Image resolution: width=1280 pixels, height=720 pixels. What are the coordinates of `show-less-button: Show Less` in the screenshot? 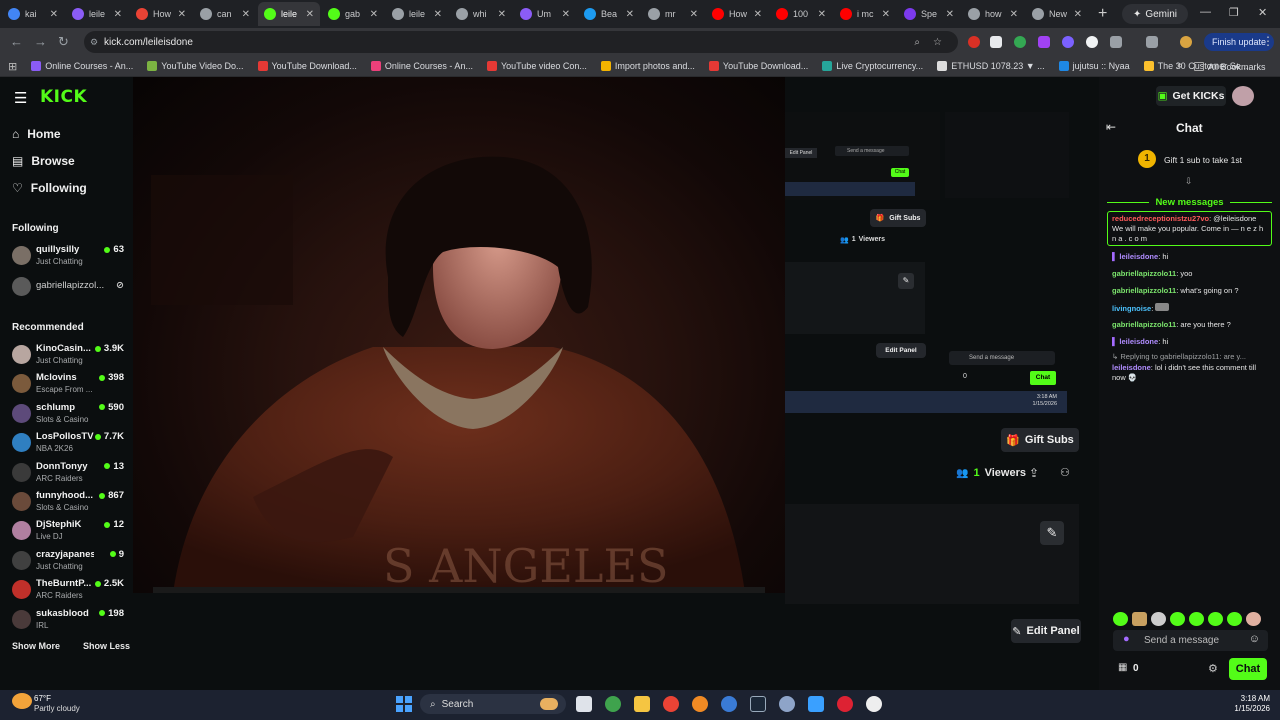 It's located at (106, 646).